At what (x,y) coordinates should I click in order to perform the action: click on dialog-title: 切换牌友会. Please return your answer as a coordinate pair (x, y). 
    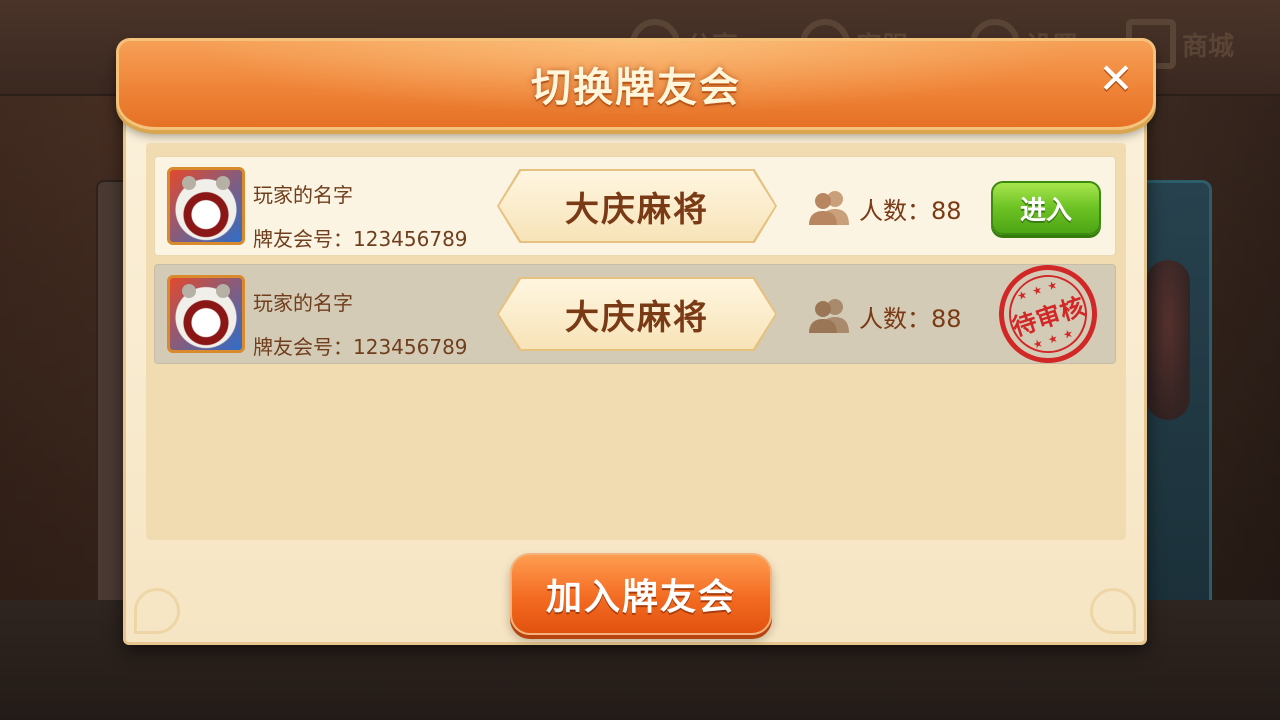
    Looking at the image, I should click on (636, 88).